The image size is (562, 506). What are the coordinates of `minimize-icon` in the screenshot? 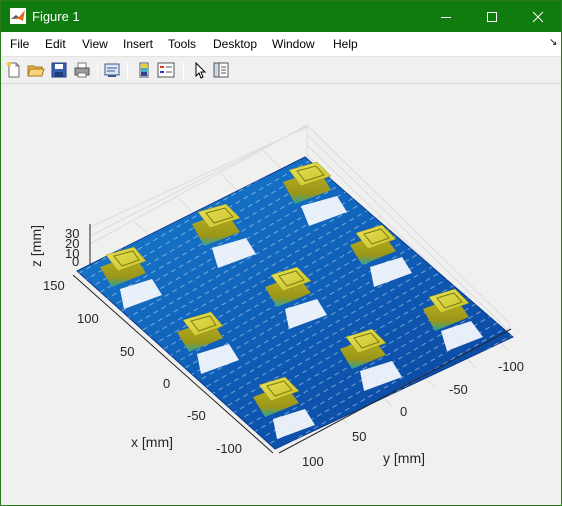 It's located at (446, 17).